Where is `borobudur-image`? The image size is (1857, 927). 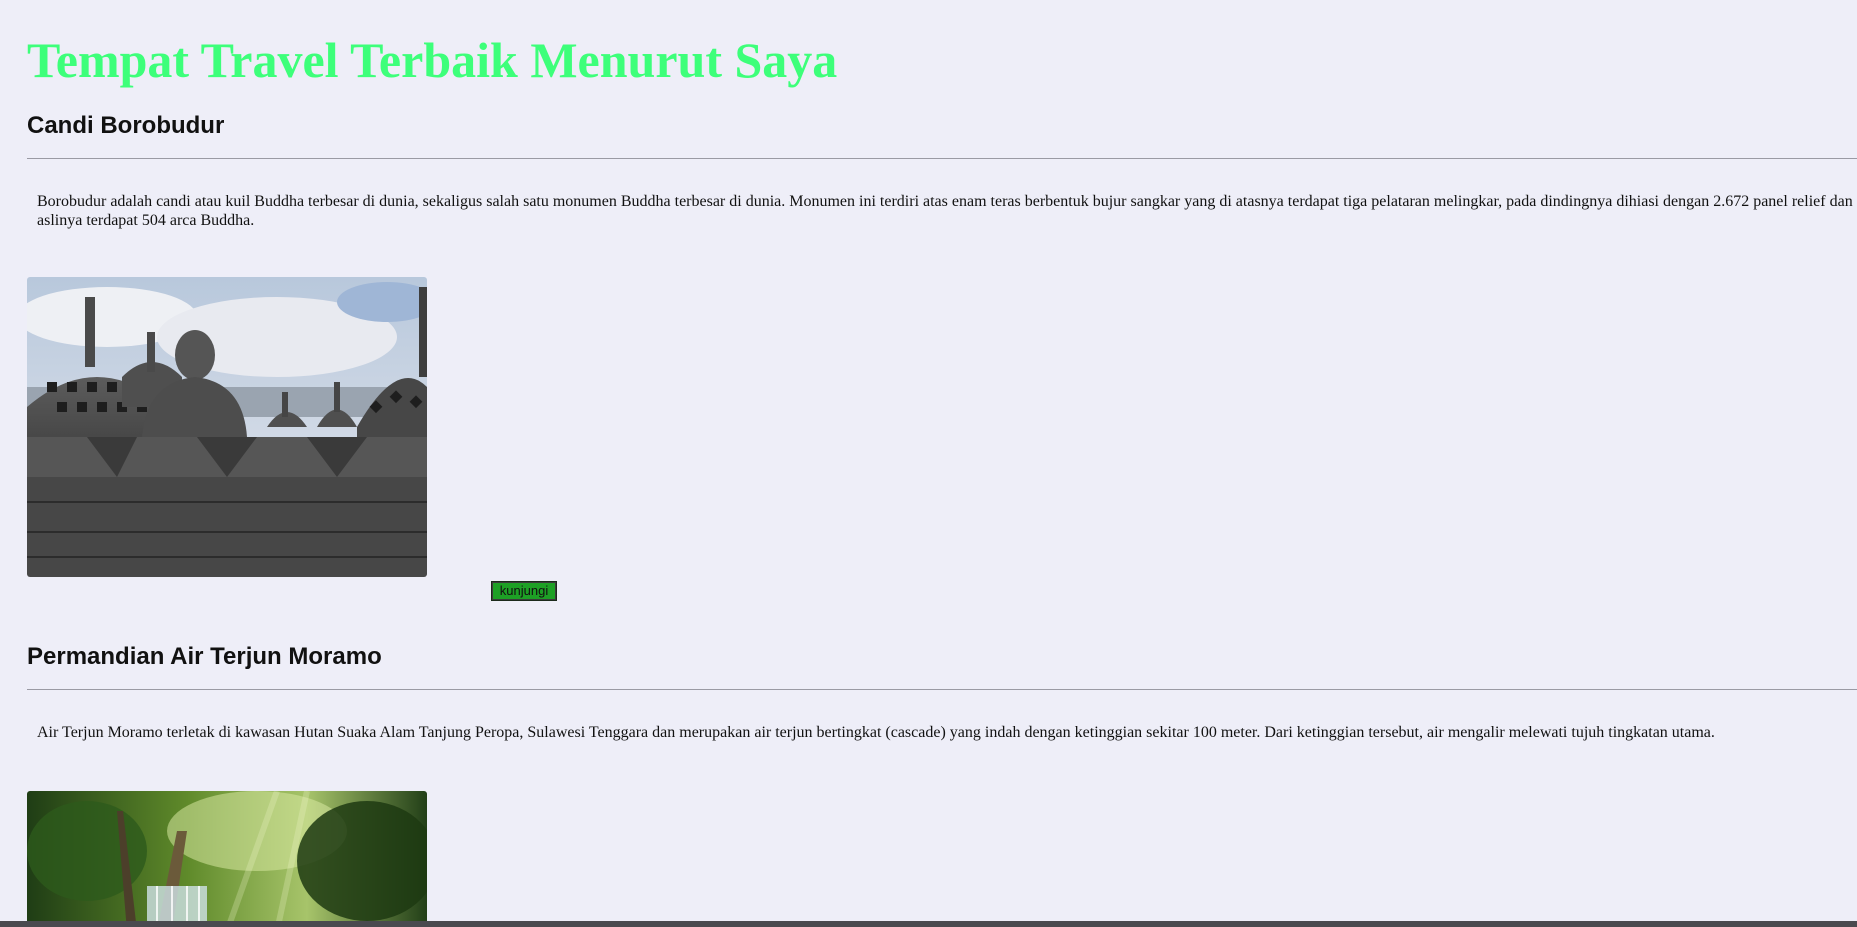 borobudur-image is located at coordinates (227, 427).